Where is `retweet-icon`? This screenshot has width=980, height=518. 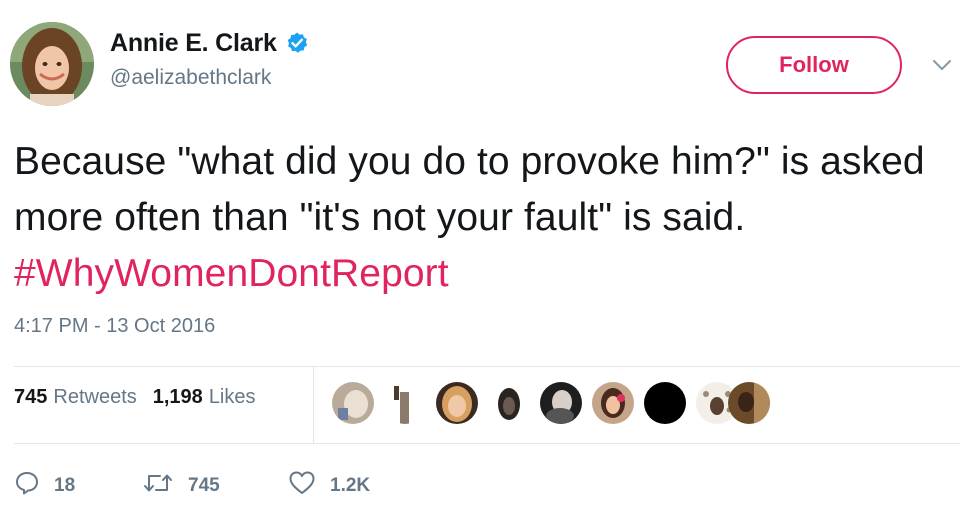 retweet-icon is located at coordinates (165, 486).